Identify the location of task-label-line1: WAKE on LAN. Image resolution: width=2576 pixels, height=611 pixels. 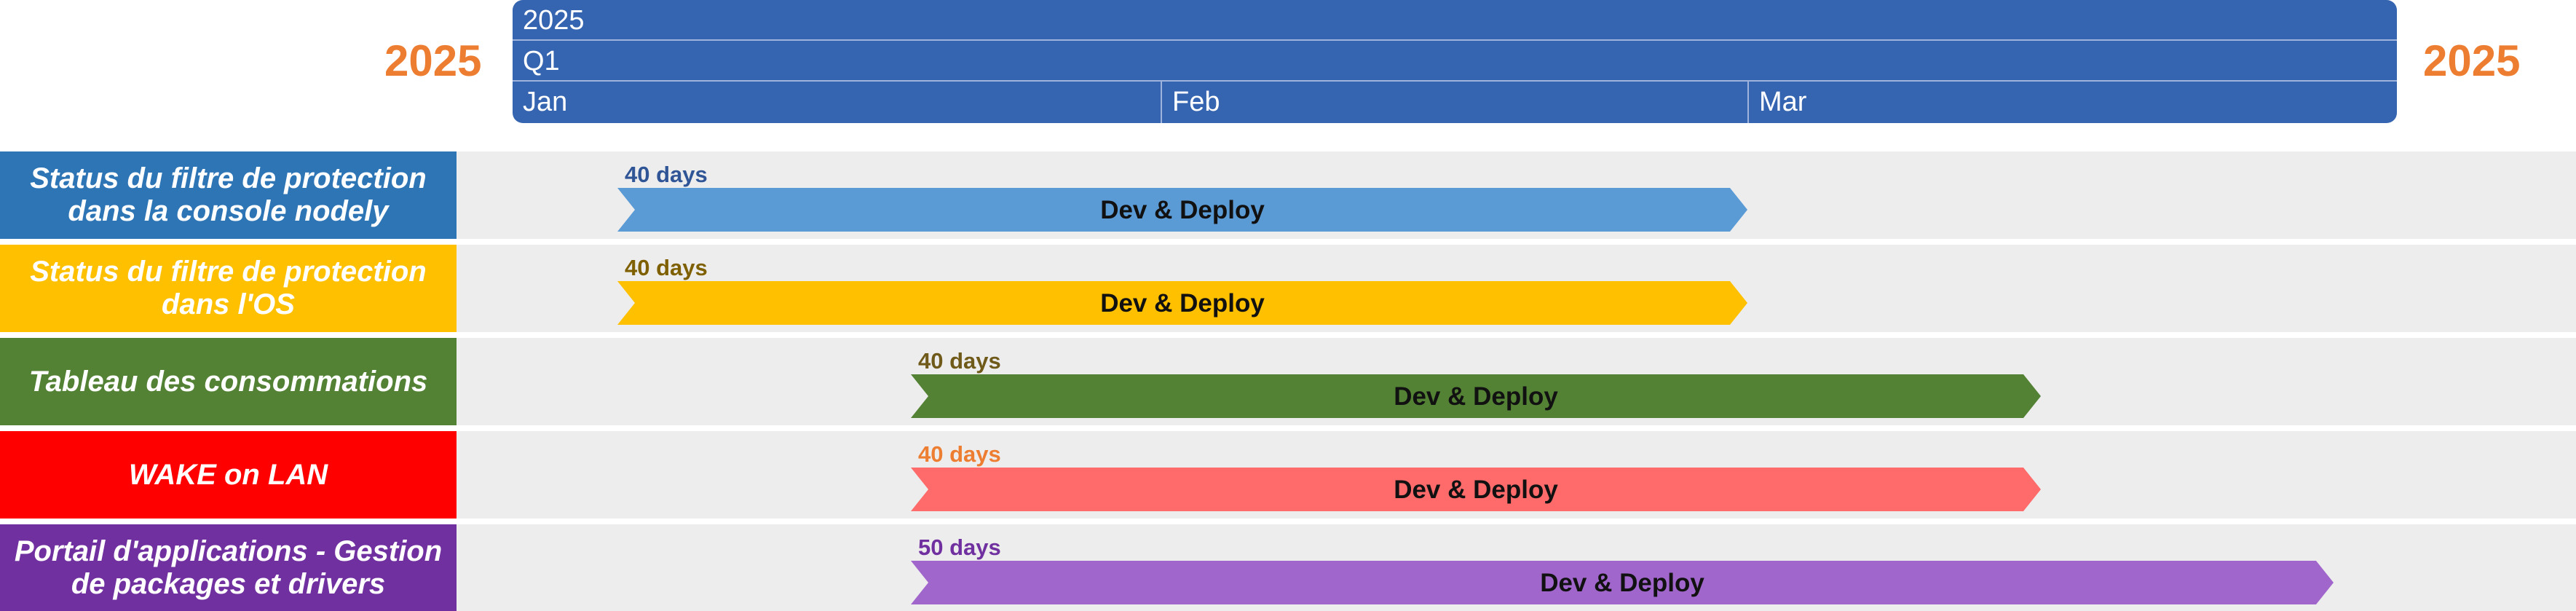
(228, 475).